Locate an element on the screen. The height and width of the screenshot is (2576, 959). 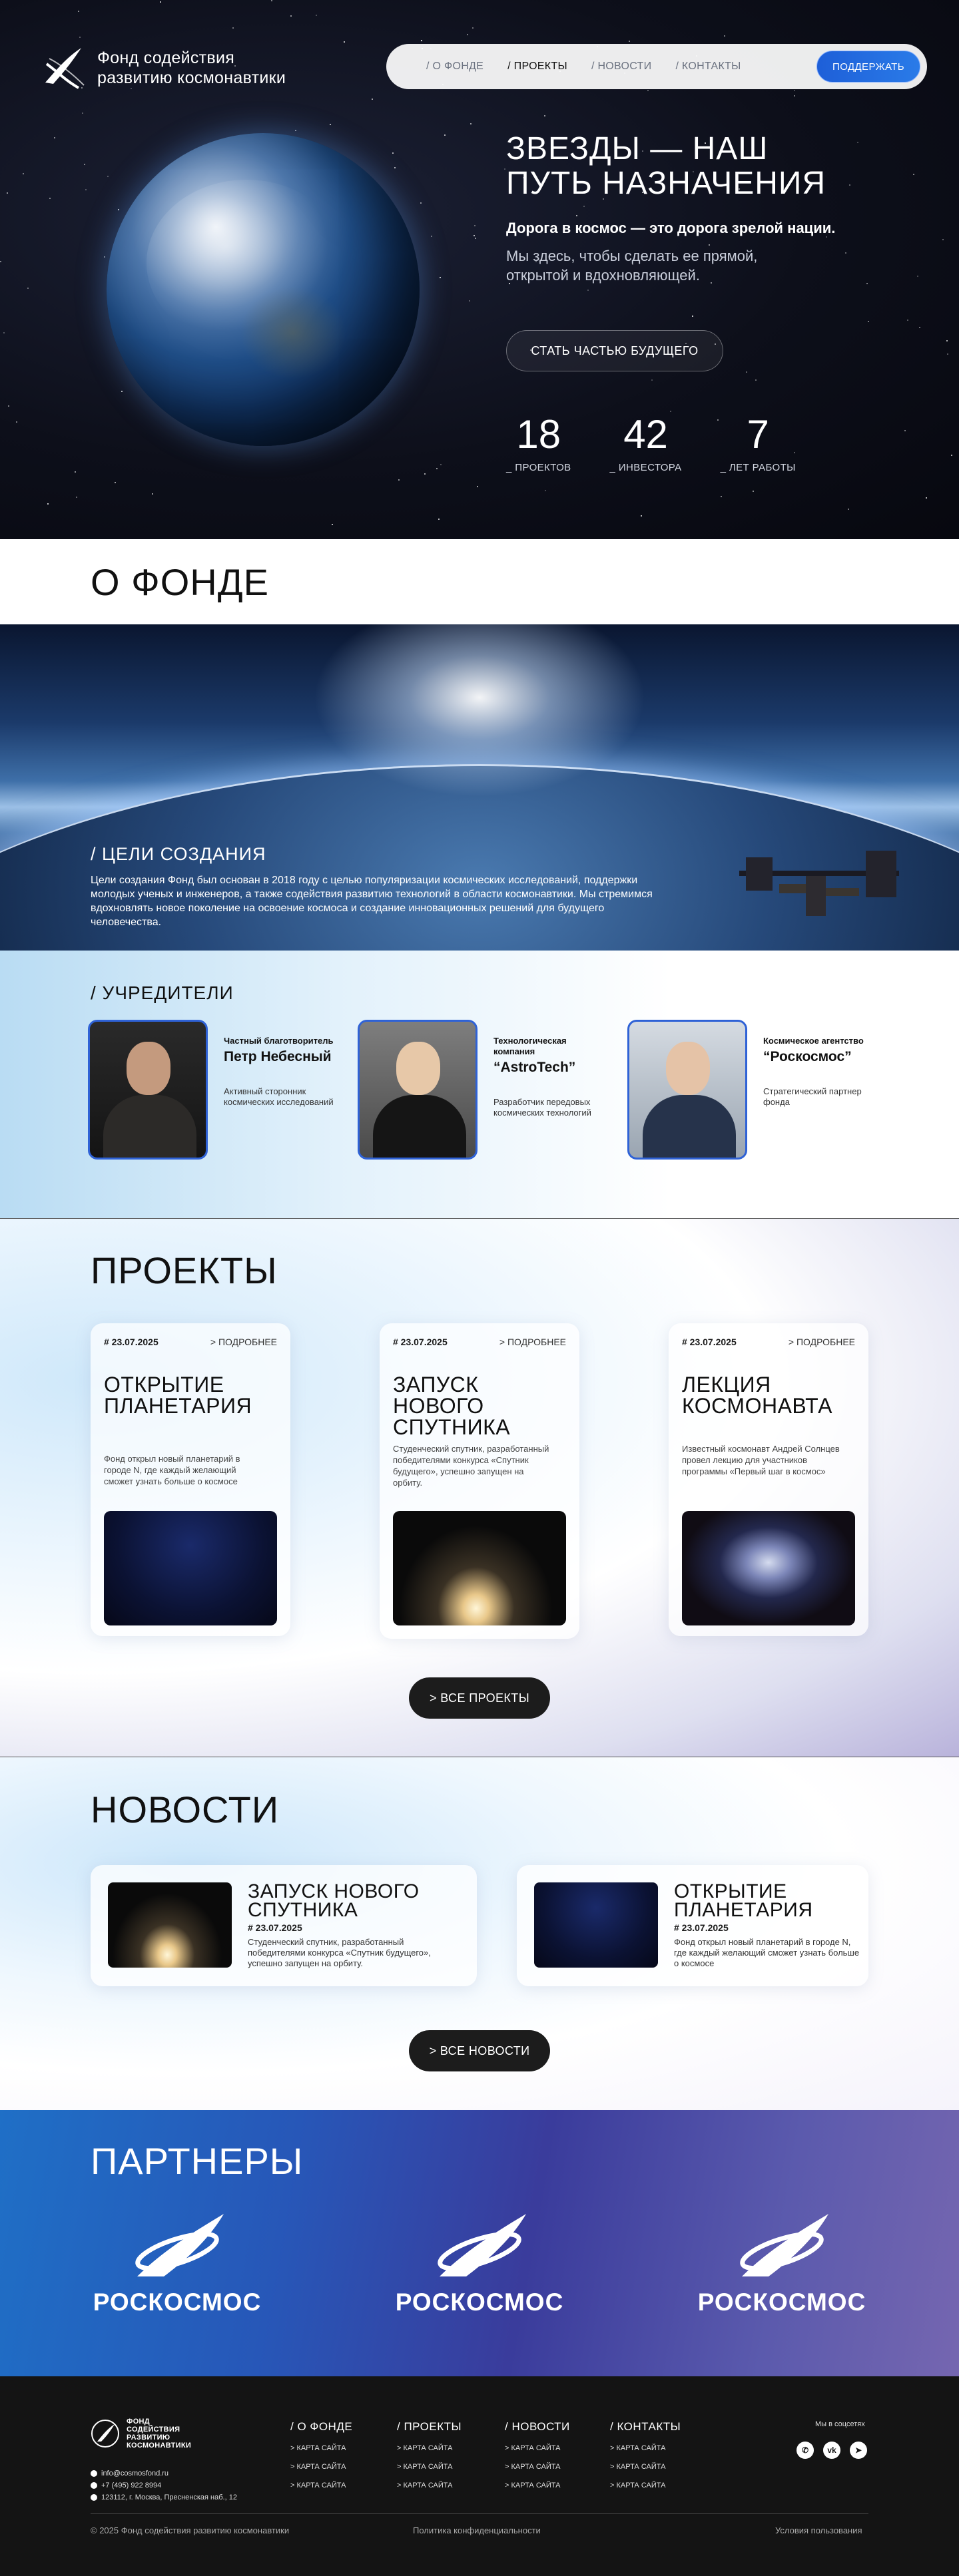
goals-title: / ЦЕЛИ СОЗДАНИЯ is located at coordinates (178, 854).